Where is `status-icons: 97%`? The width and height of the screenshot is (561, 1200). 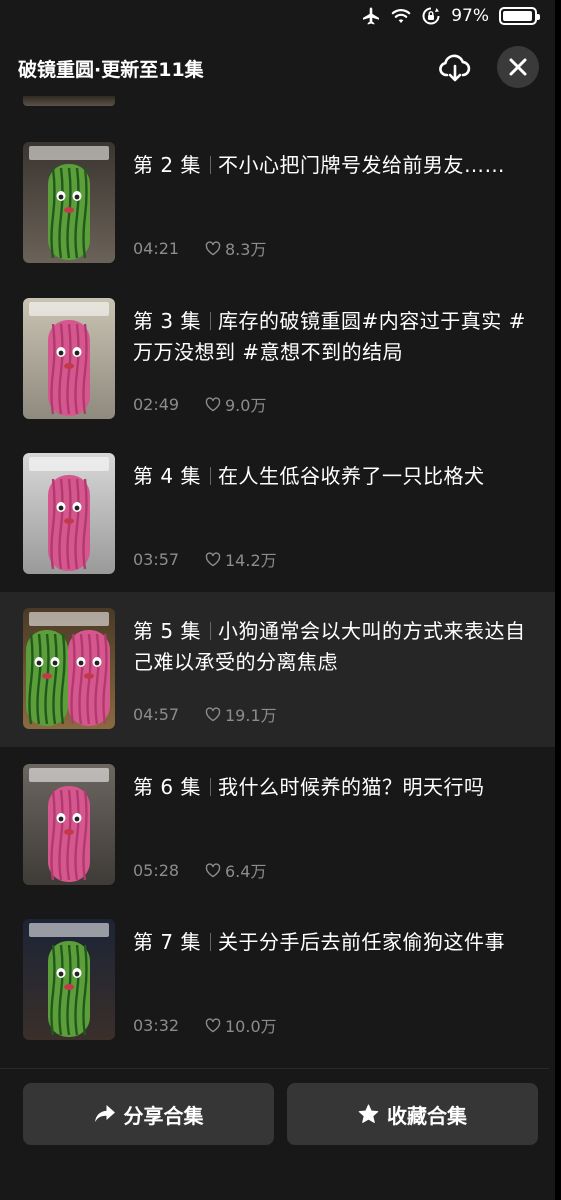
status-icons: 97% is located at coordinates (450, 16).